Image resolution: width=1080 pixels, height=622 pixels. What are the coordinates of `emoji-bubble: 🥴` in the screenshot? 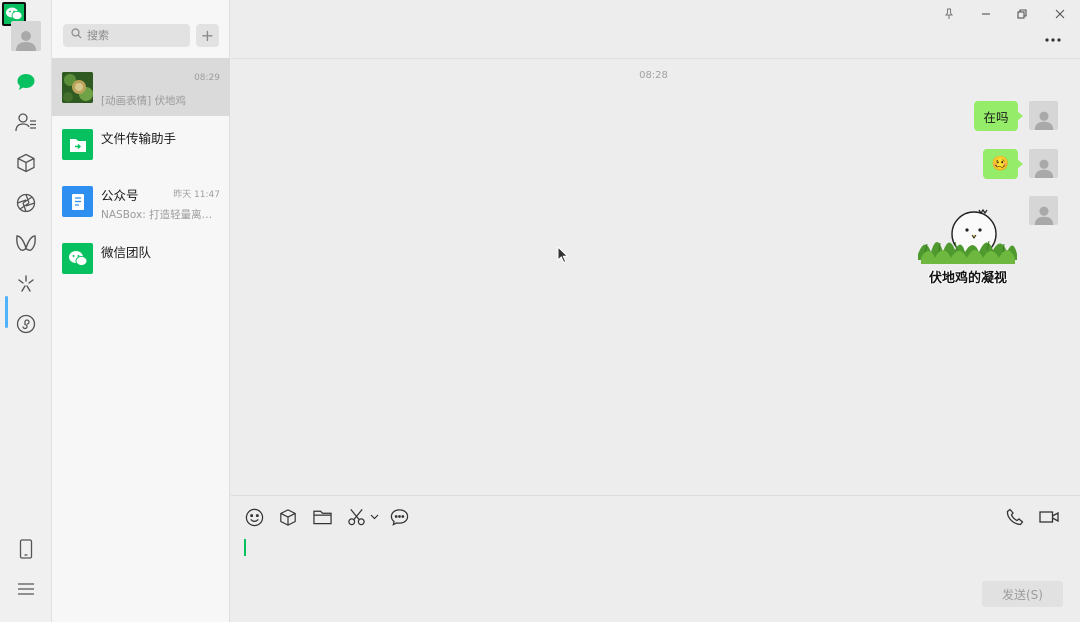 It's located at (1003, 164).